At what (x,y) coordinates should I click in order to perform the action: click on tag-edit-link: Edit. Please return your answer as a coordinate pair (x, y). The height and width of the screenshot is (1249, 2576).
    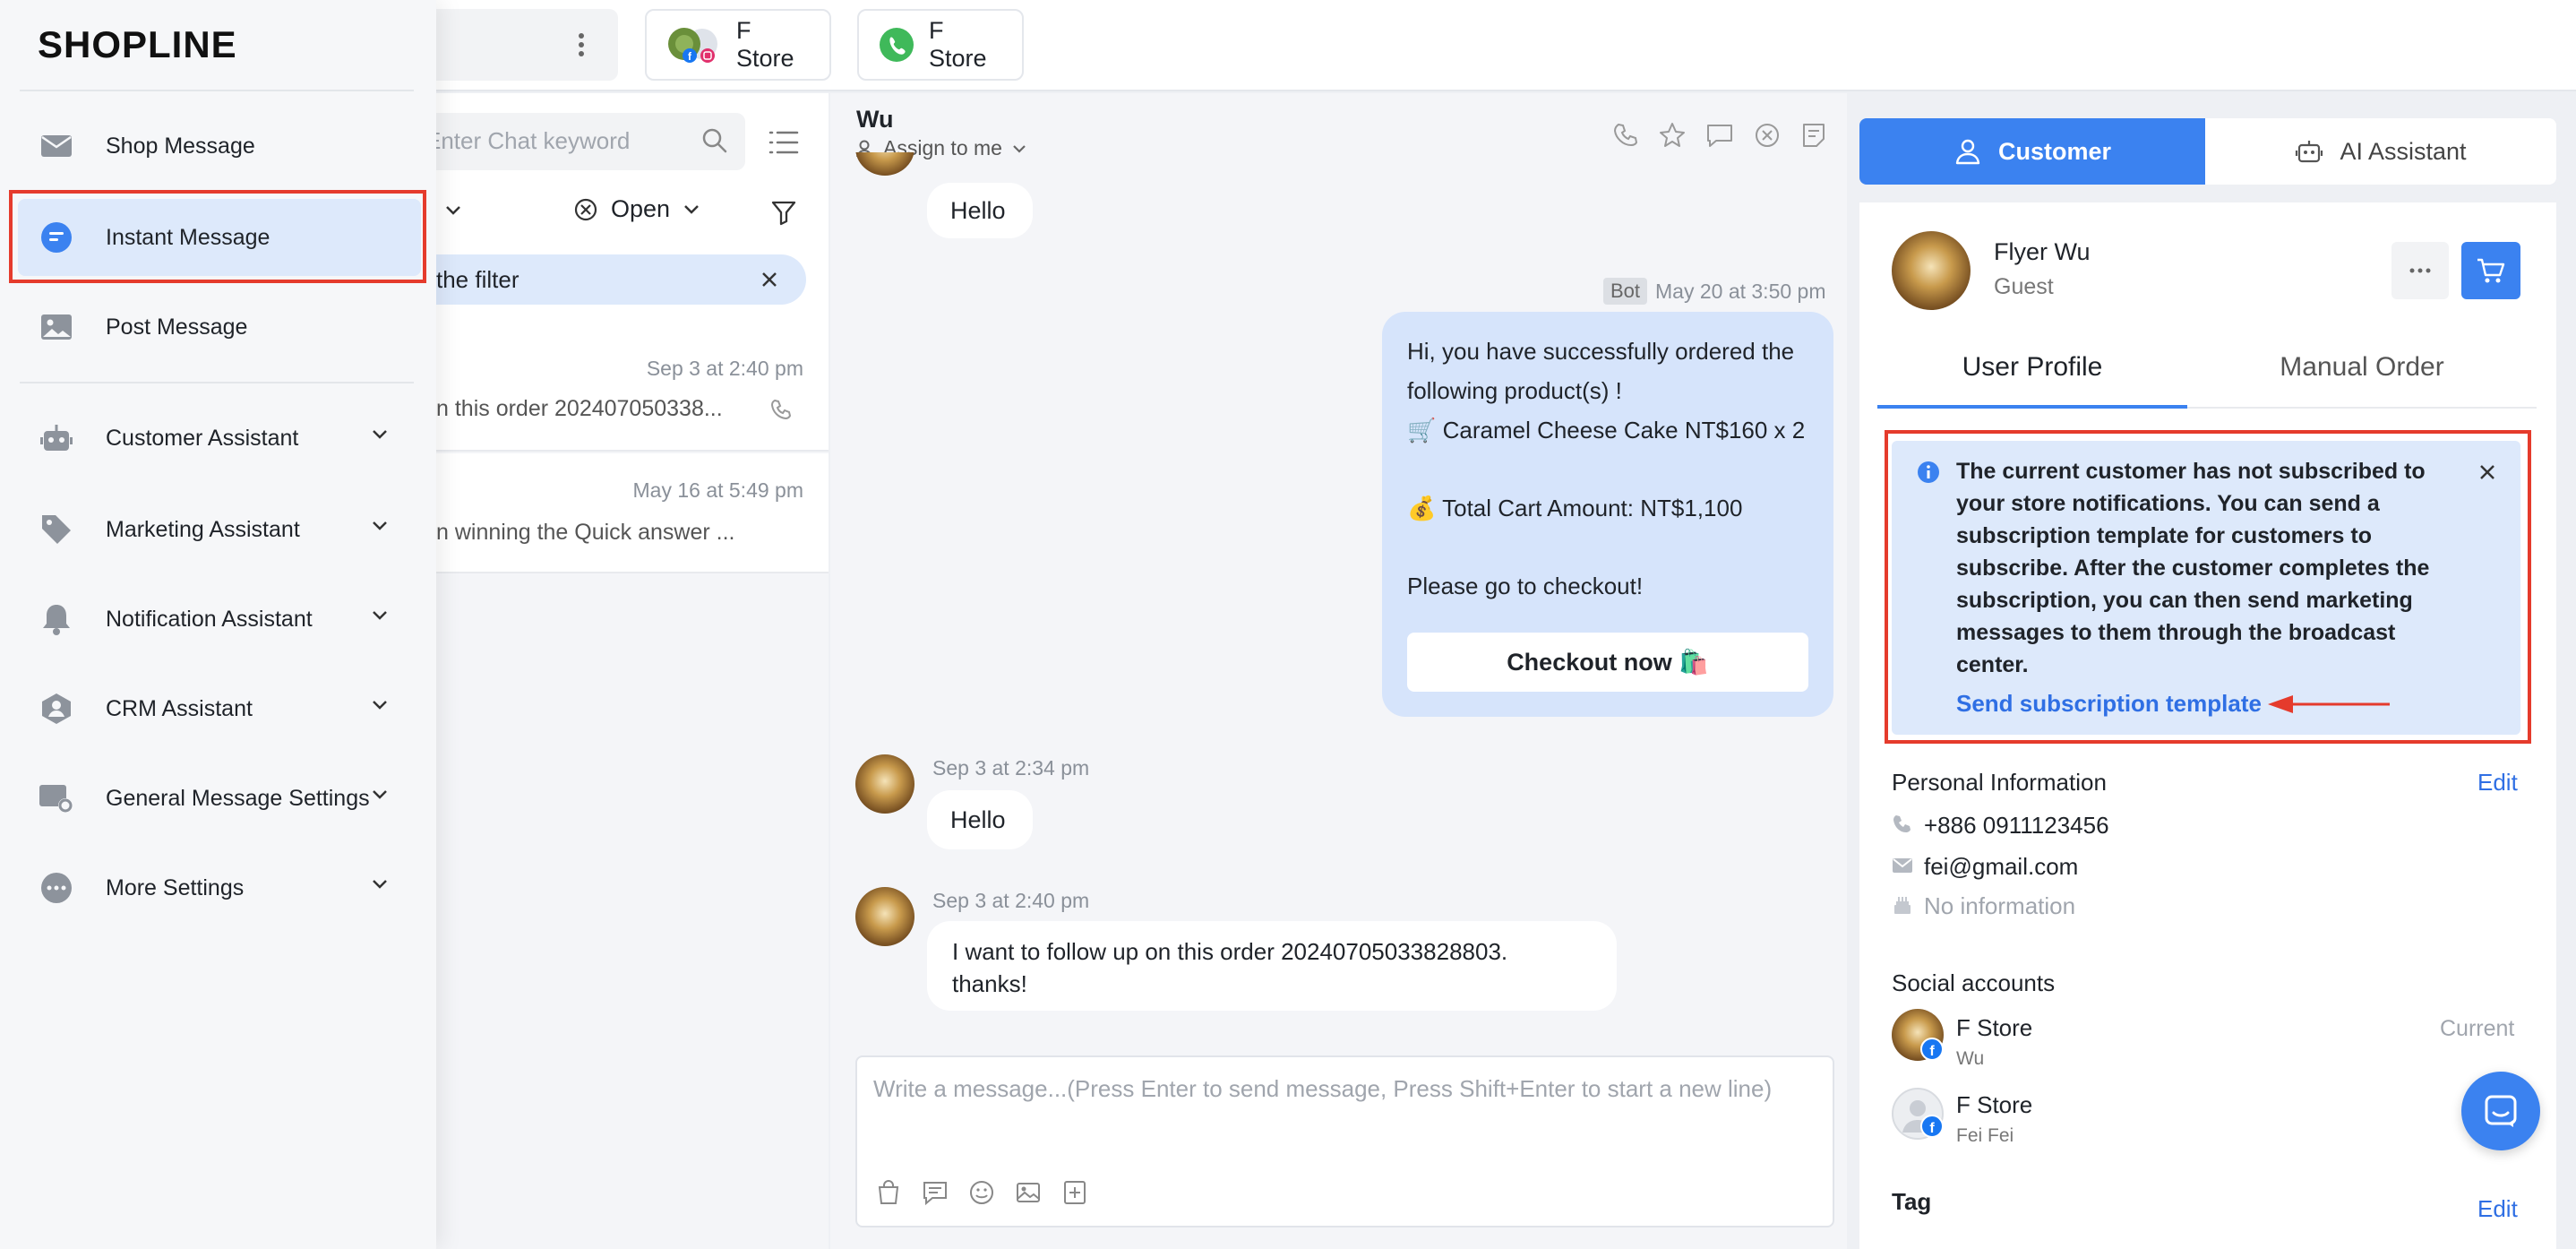
    Looking at the image, I should click on (2497, 1209).